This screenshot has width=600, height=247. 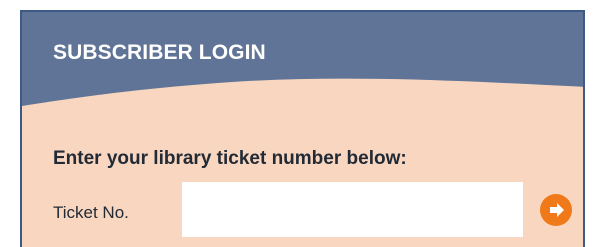 What do you see at coordinates (230, 158) in the screenshot?
I see `instruction-text: Enter your library ticket number below:` at bounding box center [230, 158].